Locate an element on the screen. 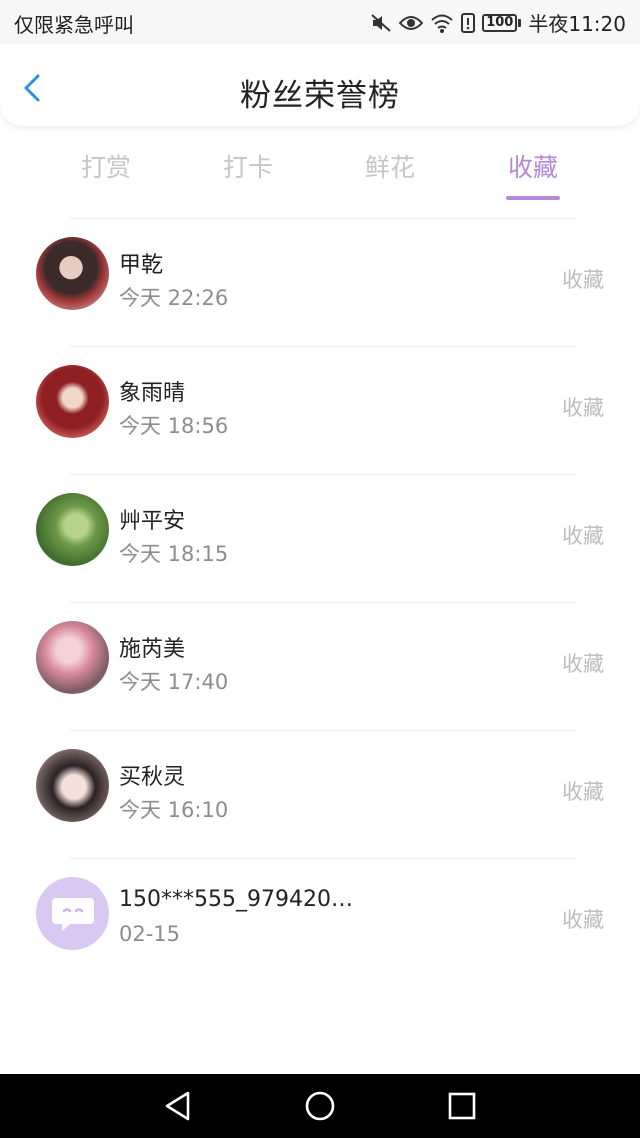 The width and height of the screenshot is (640, 1138). nav-home-button is located at coordinates (320, 1106).